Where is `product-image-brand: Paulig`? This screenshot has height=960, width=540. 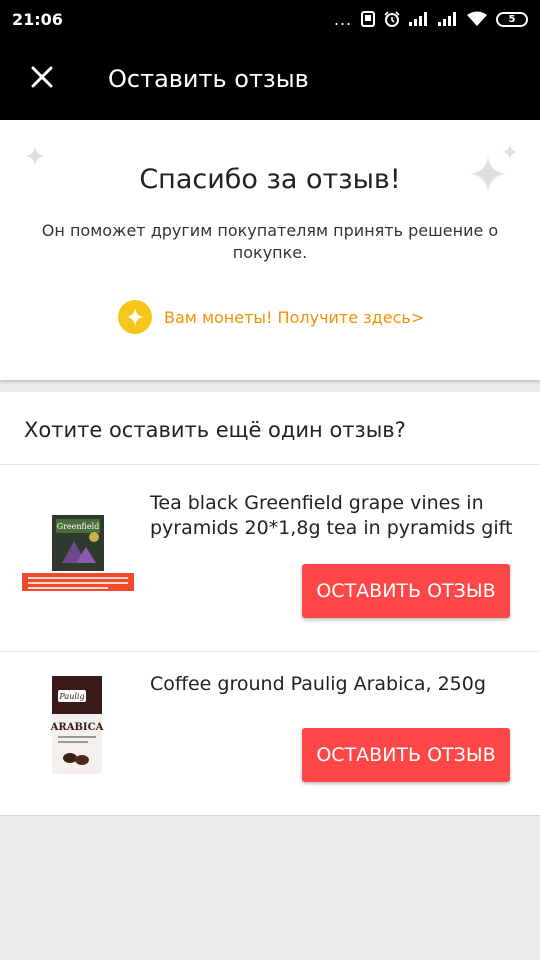 product-image-brand: Paulig is located at coordinates (71, 696).